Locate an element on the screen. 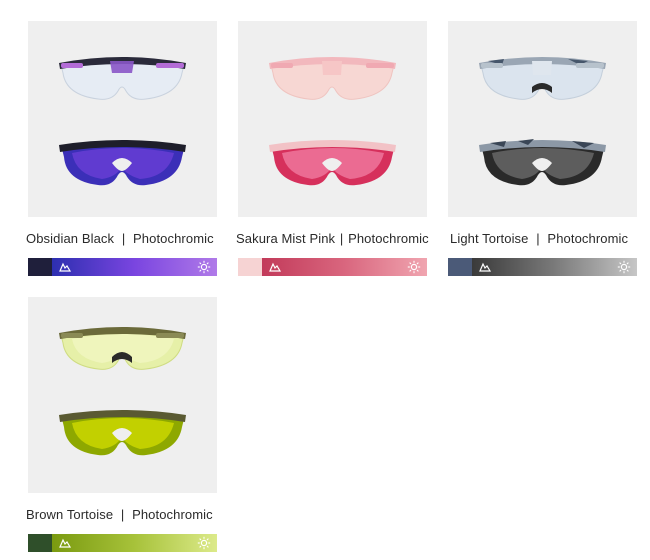  product-label: Brown Tortoise | Photochromic is located at coordinates (126, 514).